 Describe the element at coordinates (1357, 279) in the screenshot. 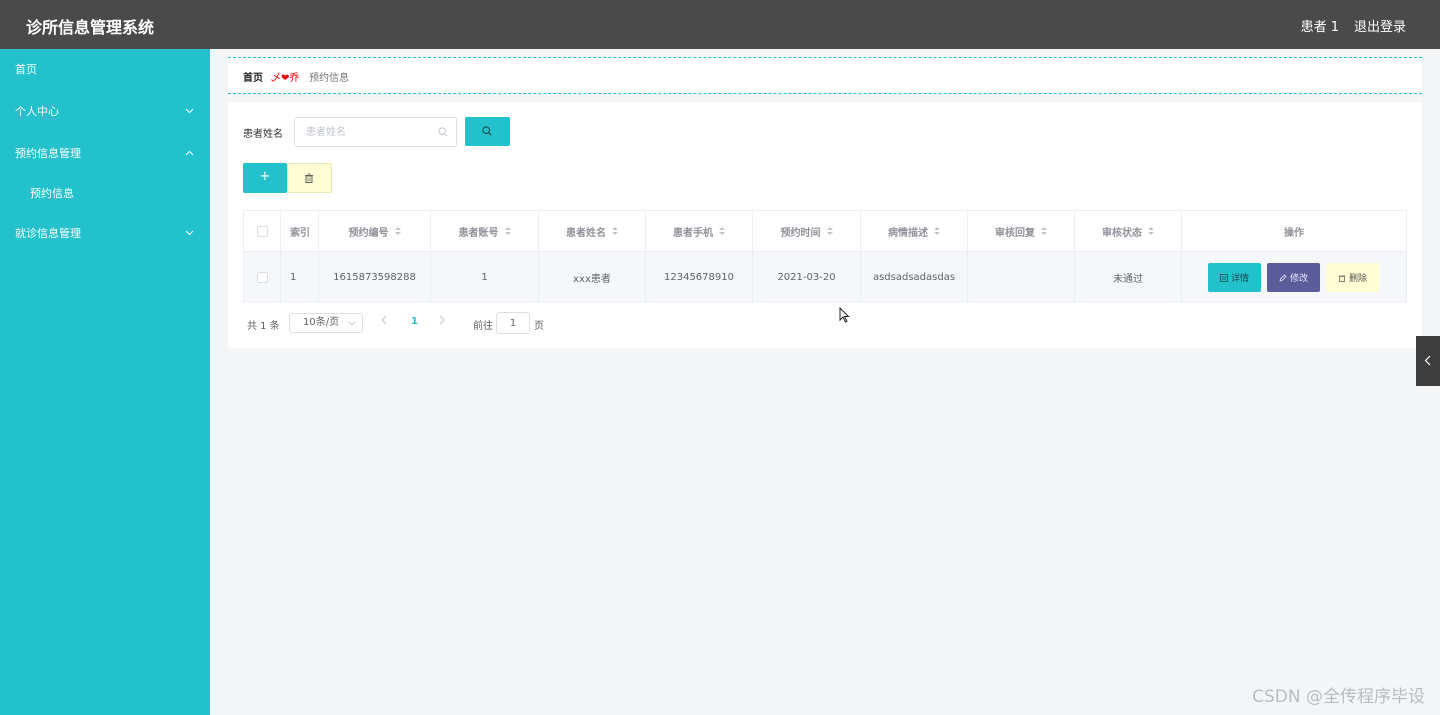

I see `delete-label: 删除` at that location.